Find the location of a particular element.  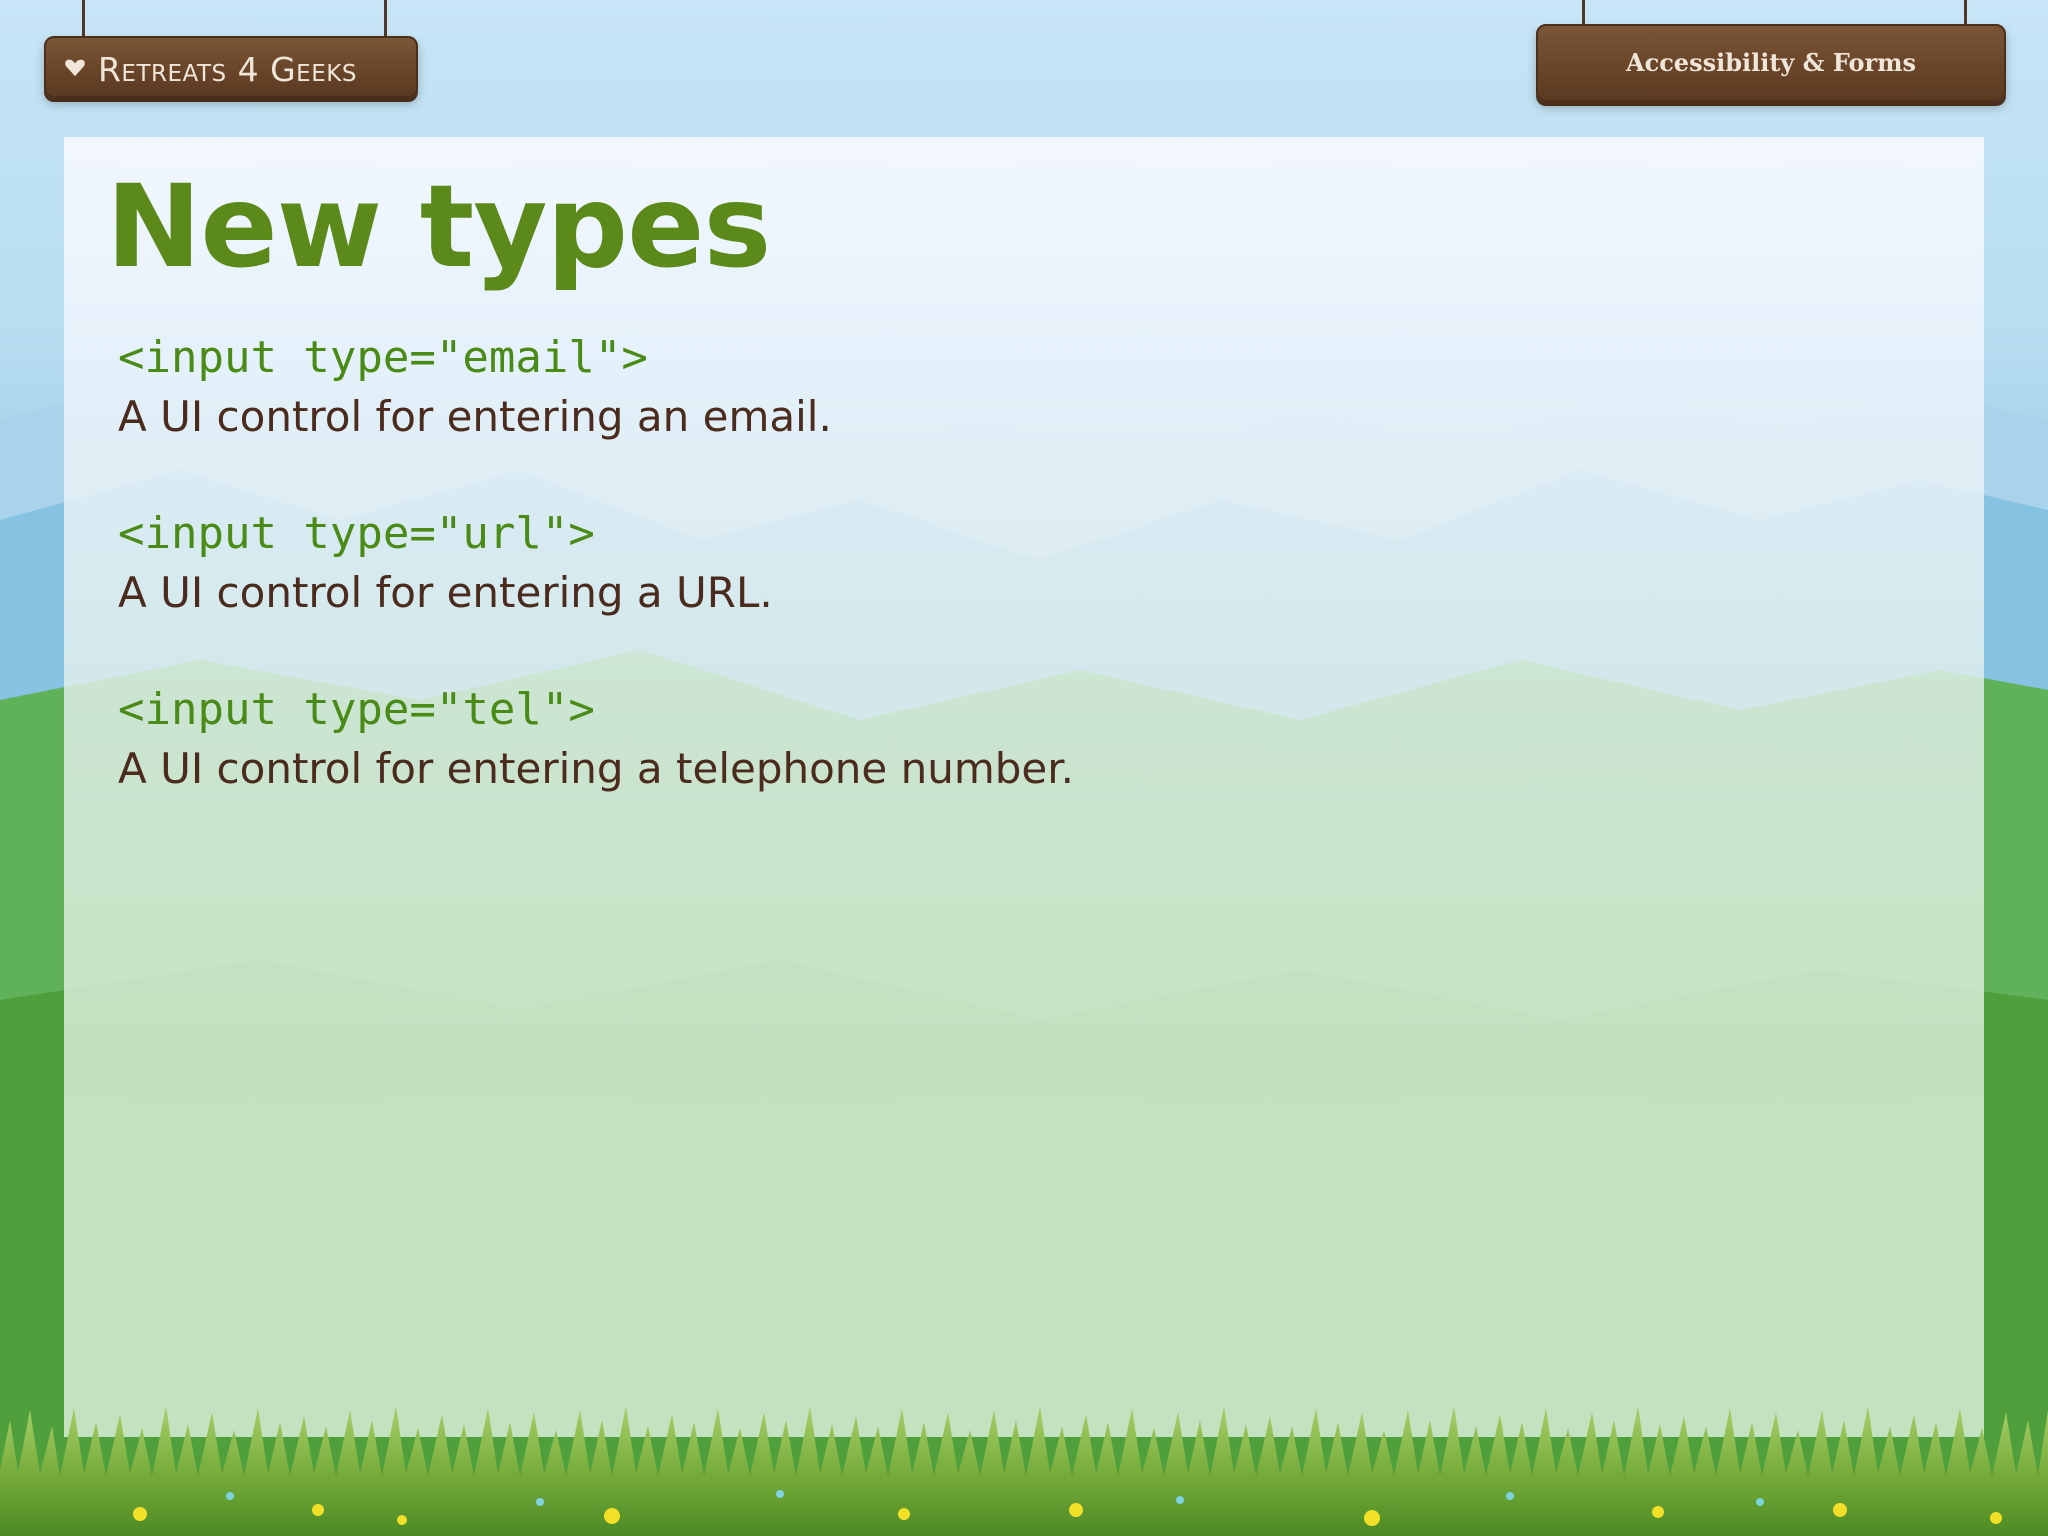

email-input-description: A UI control for entering an email. is located at coordinates (475, 416).